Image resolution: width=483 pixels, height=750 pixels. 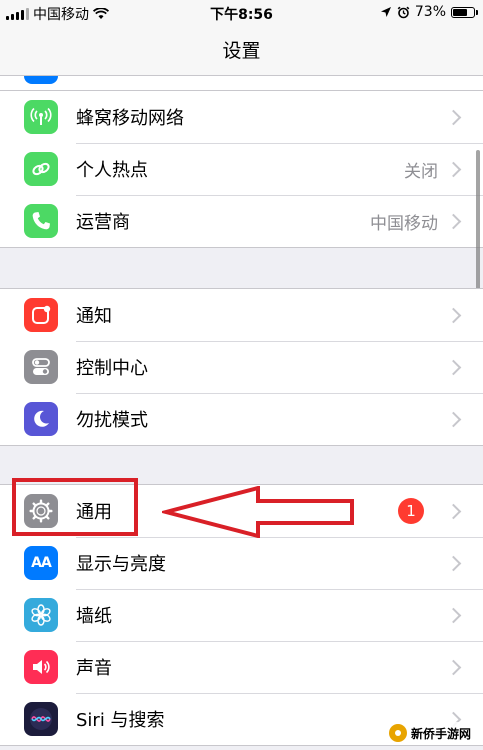 I want to click on settings-row-cellular: 蜂窝移动网络, so click(x=241, y=117).